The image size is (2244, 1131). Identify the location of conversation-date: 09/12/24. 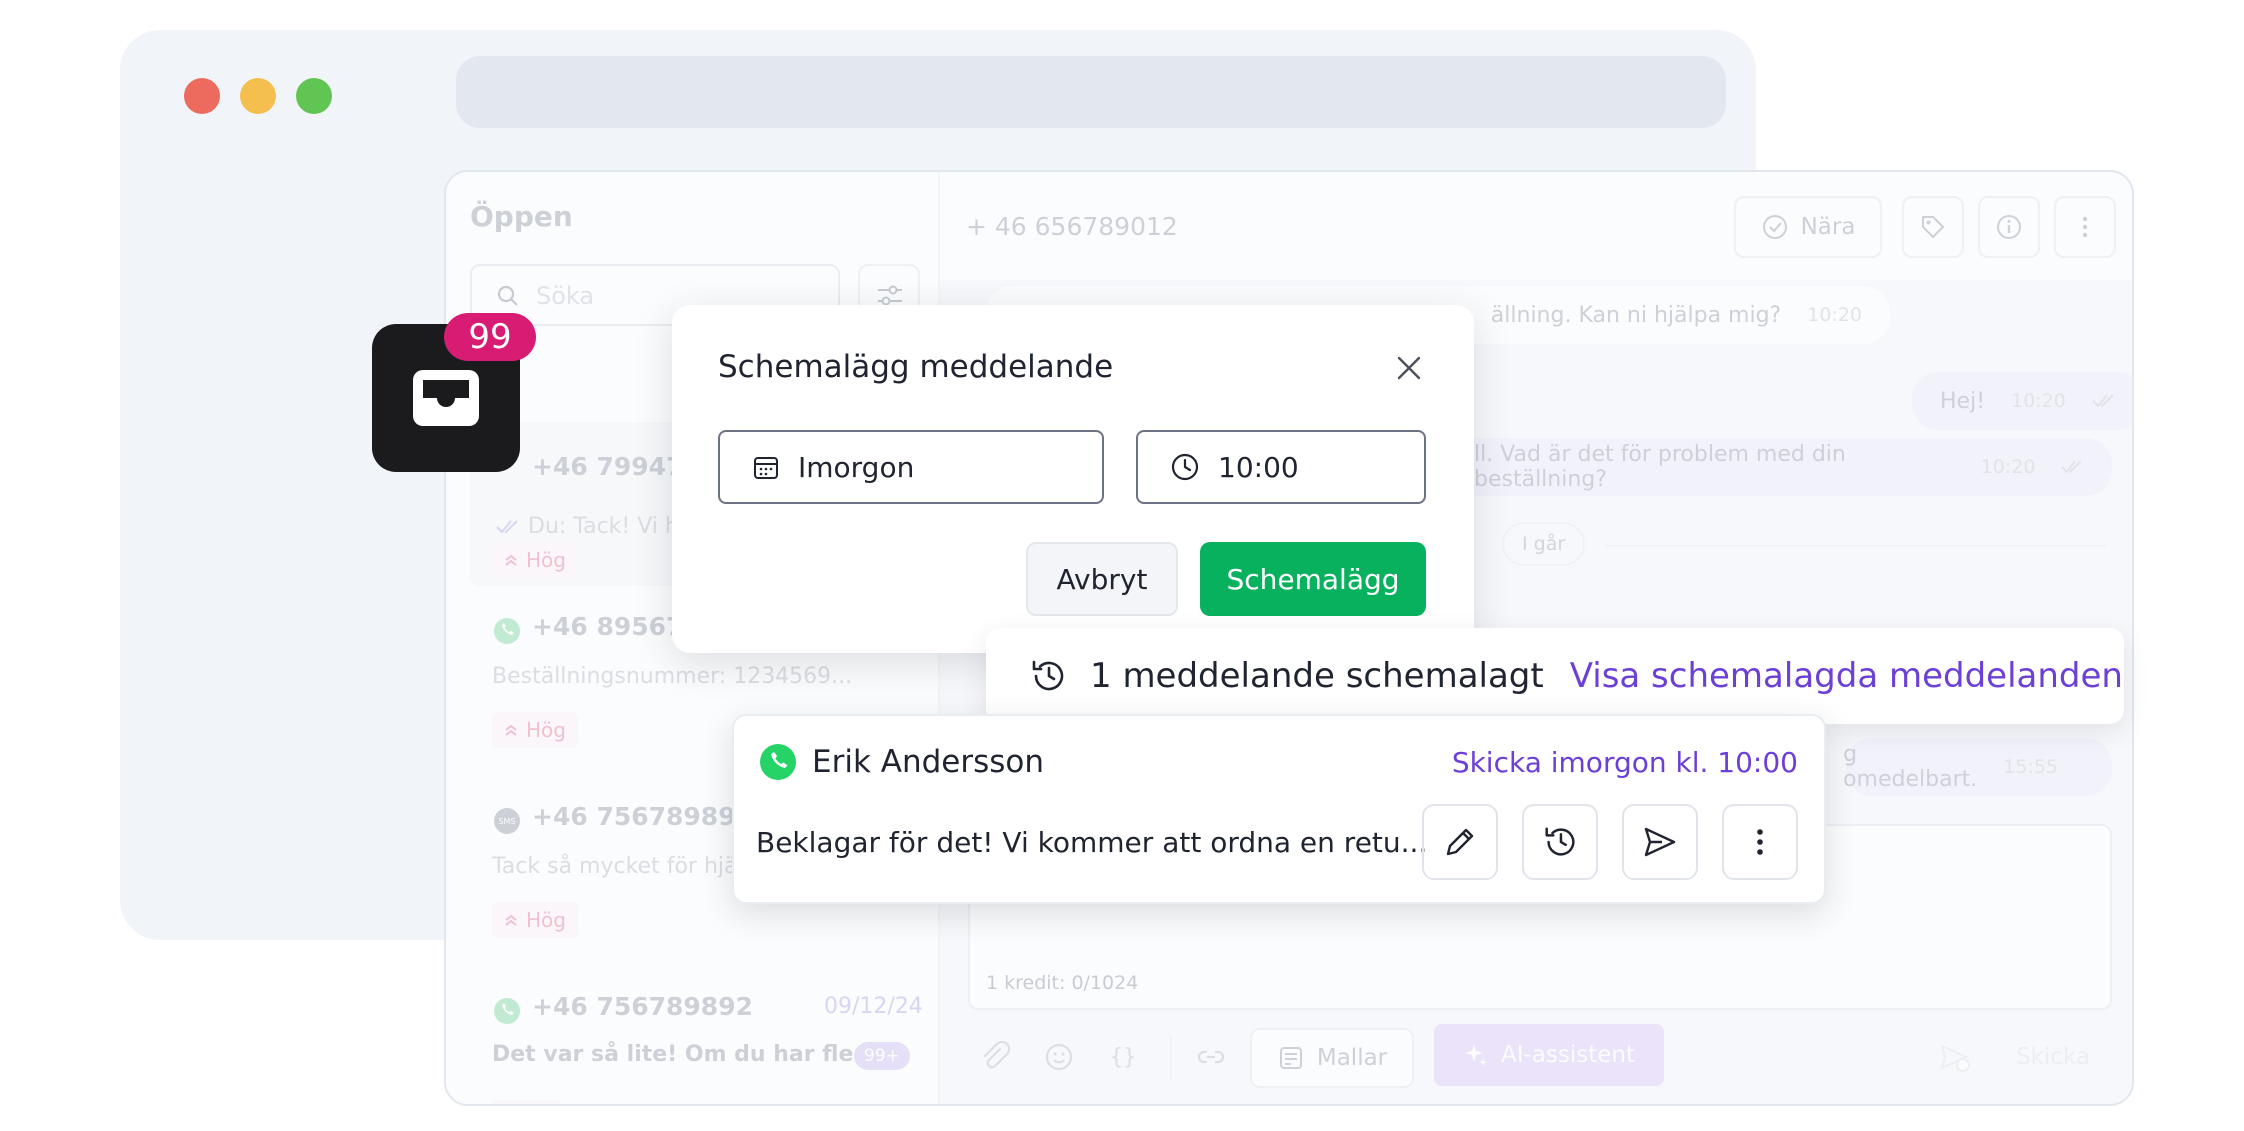
(873, 1006).